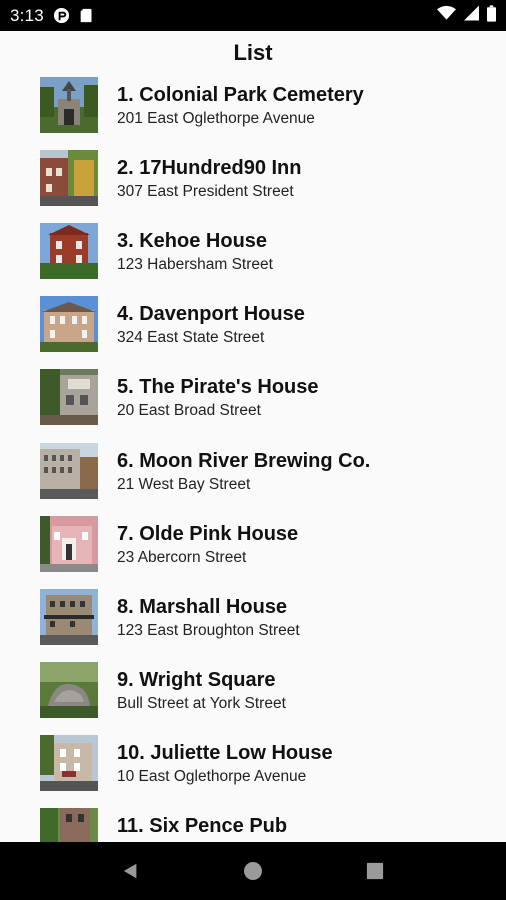 This screenshot has height=900, width=506. Describe the element at coordinates (209, 168) in the screenshot. I see `place-name: 2. 17Hundred90 Inn` at that location.